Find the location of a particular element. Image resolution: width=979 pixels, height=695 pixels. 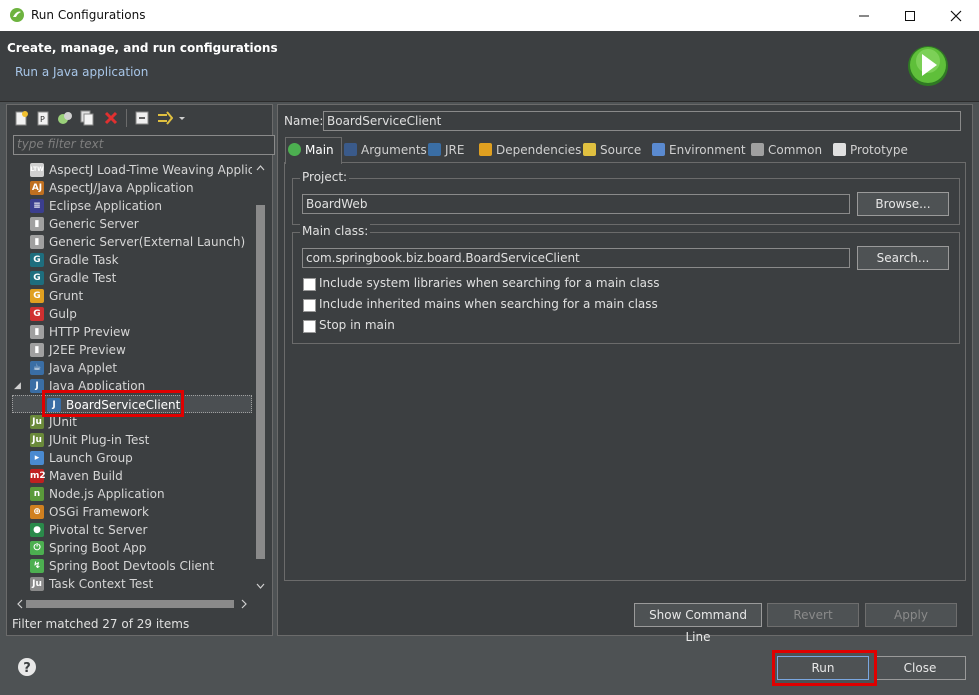

tree-item: AJ AspectJ/Java Application is located at coordinates (132, 188).